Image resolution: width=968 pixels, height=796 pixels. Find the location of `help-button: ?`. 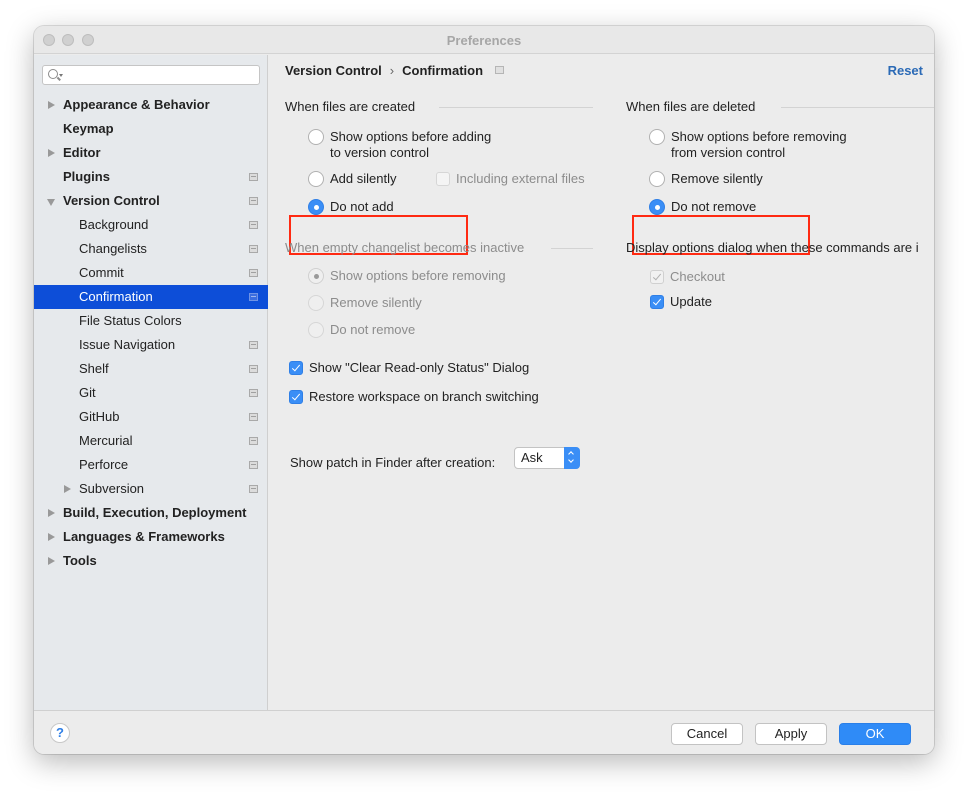

help-button: ? is located at coordinates (60, 733).